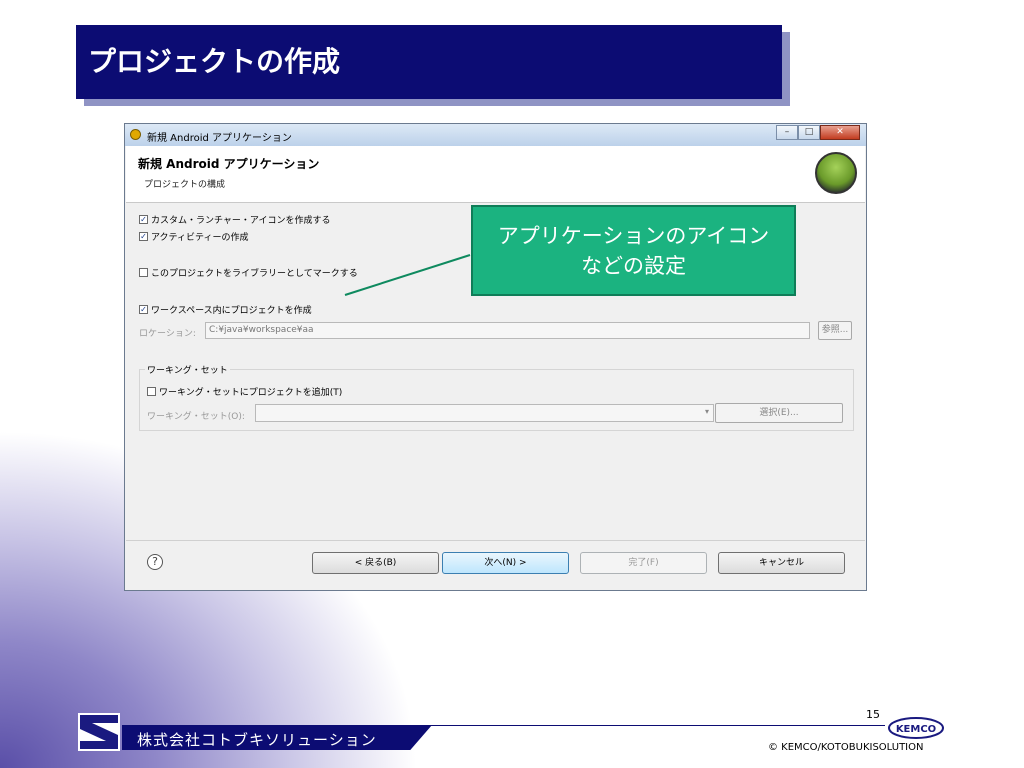  What do you see at coordinates (633, 265) in the screenshot?
I see `callout-line-2: などの設定` at bounding box center [633, 265].